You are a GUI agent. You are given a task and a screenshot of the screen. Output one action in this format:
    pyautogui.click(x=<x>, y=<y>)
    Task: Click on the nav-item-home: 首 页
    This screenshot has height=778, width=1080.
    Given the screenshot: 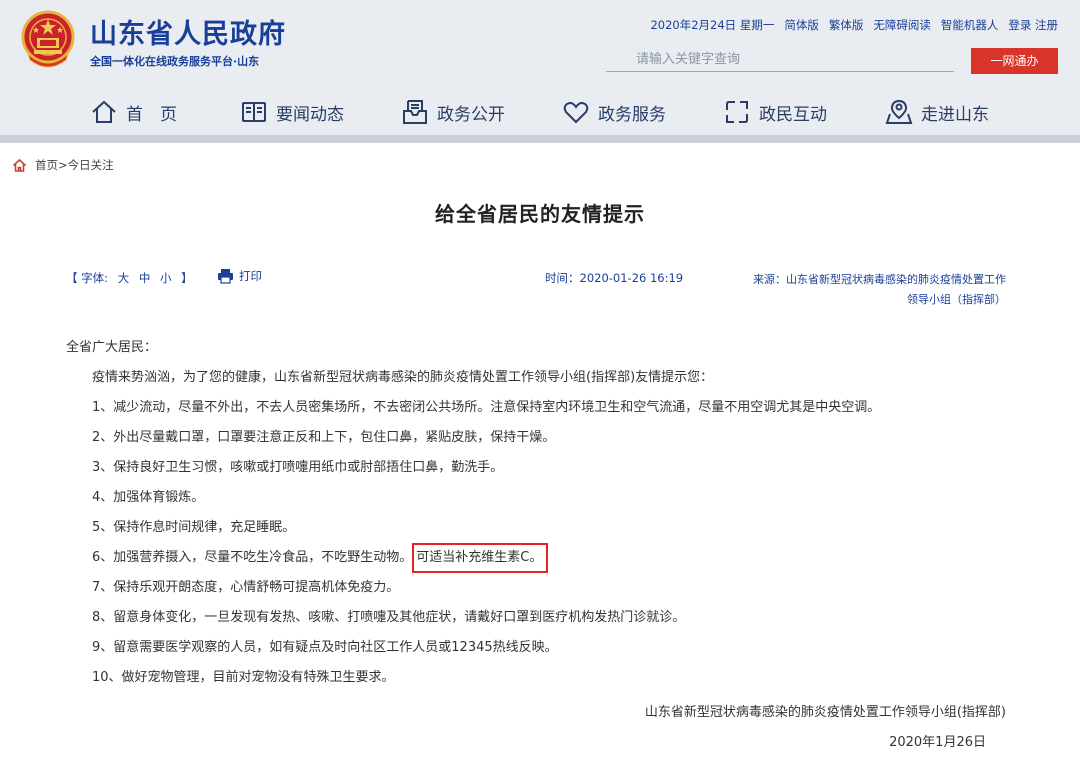 What is the action you would take?
    pyautogui.click(x=133, y=112)
    